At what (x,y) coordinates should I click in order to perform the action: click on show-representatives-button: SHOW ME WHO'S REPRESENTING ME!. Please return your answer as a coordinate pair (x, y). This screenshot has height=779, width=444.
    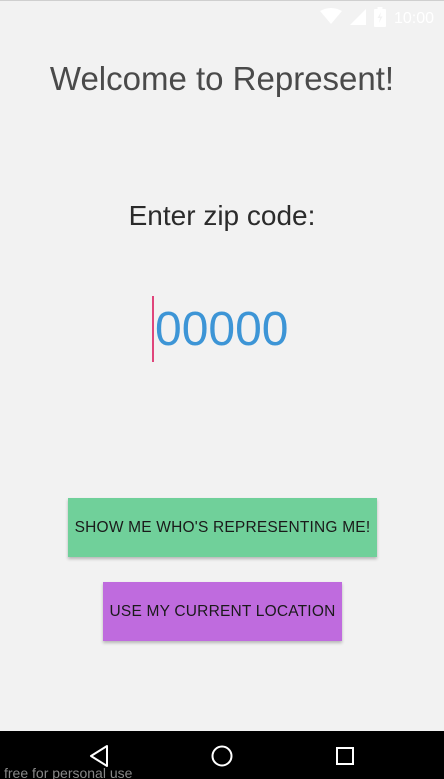
    Looking at the image, I should click on (222, 527).